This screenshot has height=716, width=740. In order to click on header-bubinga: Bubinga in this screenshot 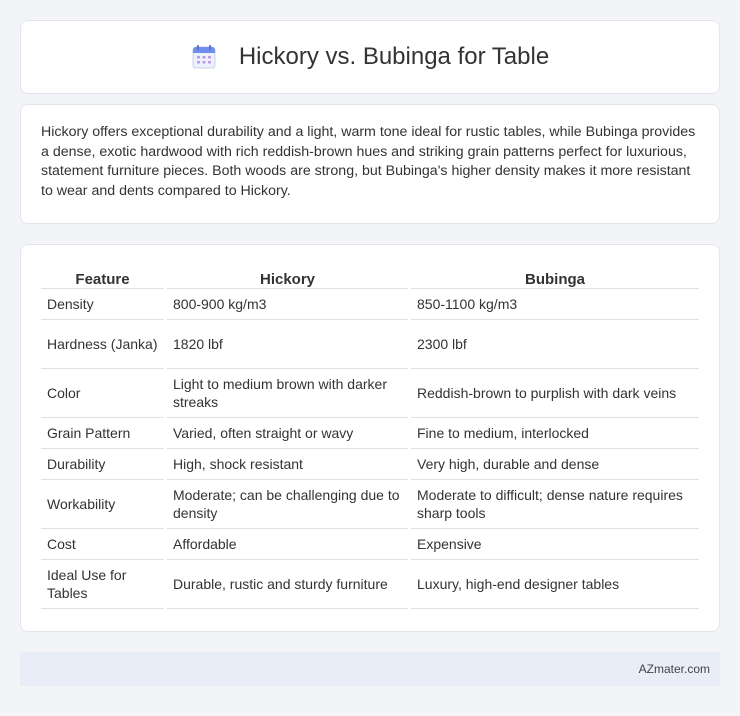, I will do `click(555, 277)`.